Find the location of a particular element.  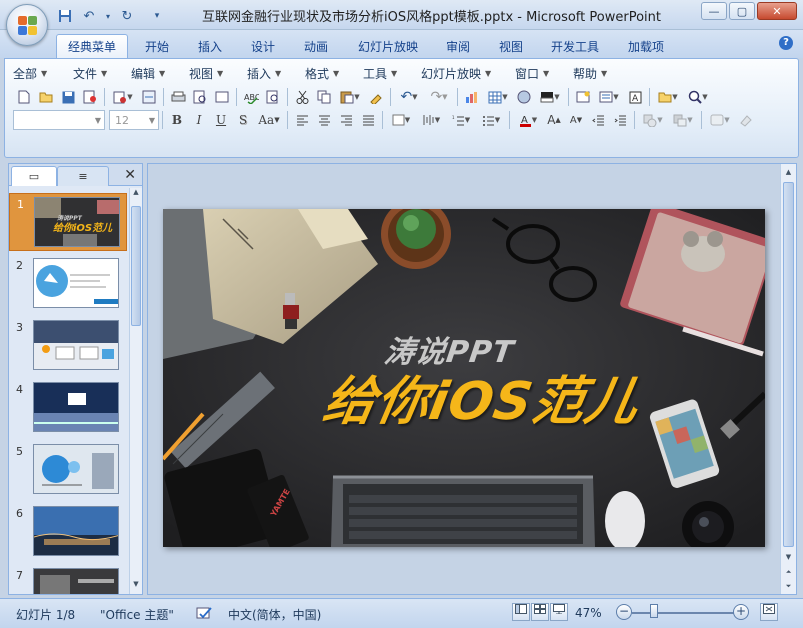

bold-button: B is located at coordinates (177, 120).